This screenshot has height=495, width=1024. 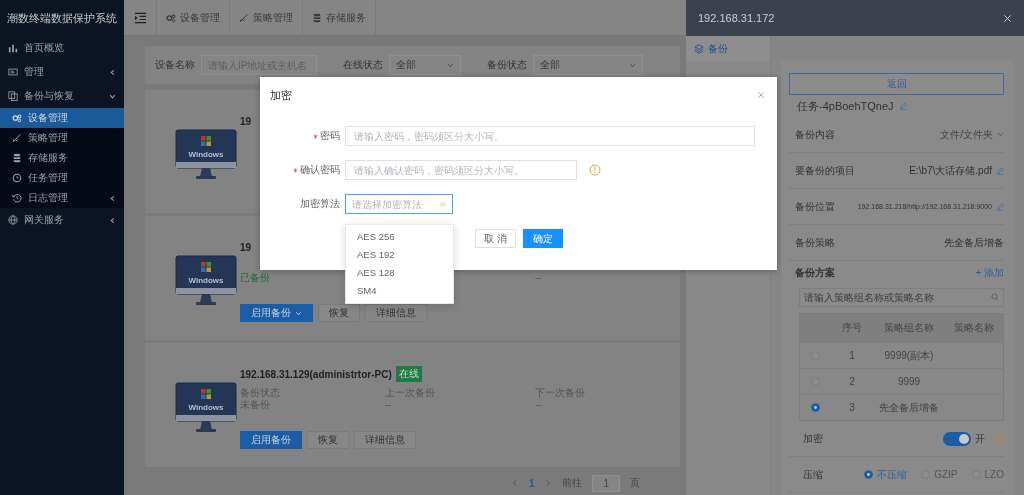 What do you see at coordinates (62, 48) in the screenshot?
I see `sidebar-item: 首页概览` at bounding box center [62, 48].